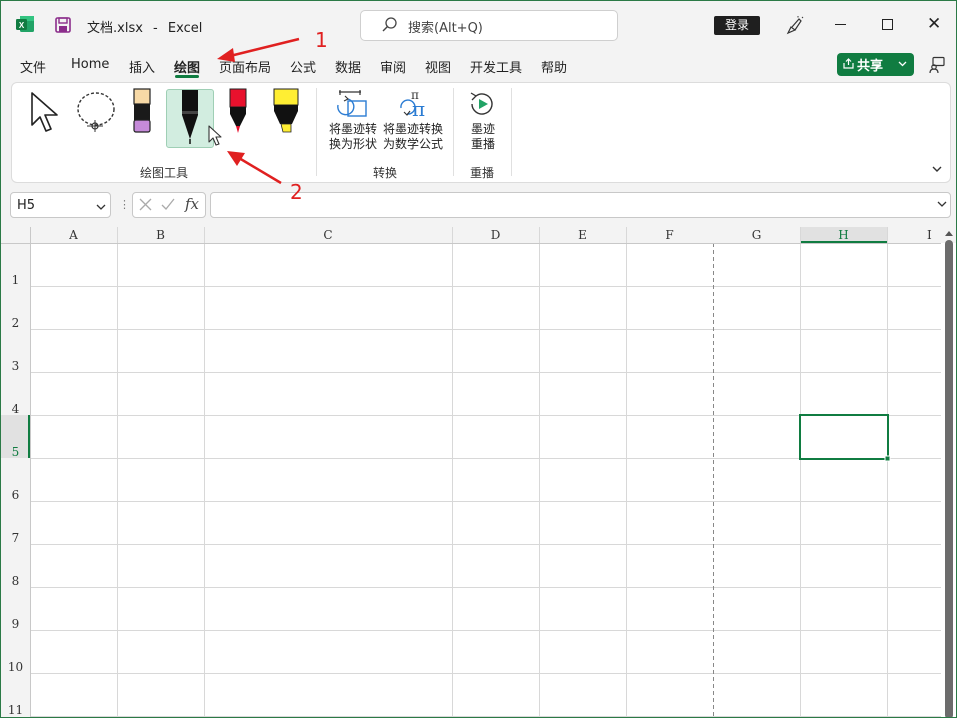 This screenshot has height=718, width=957. I want to click on tab-home: Home, so click(90, 64).